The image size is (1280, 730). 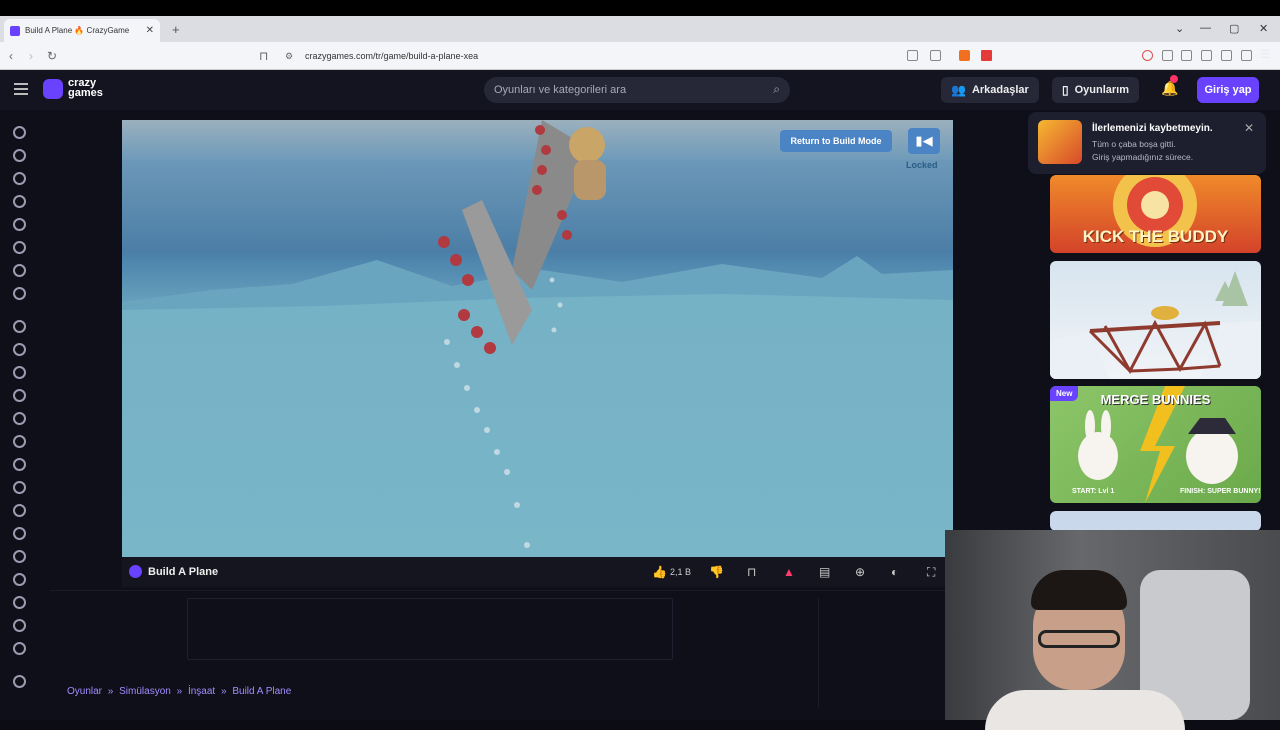 What do you see at coordinates (1174, 79) in the screenshot?
I see `notification-badge` at bounding box center [1174, 79].